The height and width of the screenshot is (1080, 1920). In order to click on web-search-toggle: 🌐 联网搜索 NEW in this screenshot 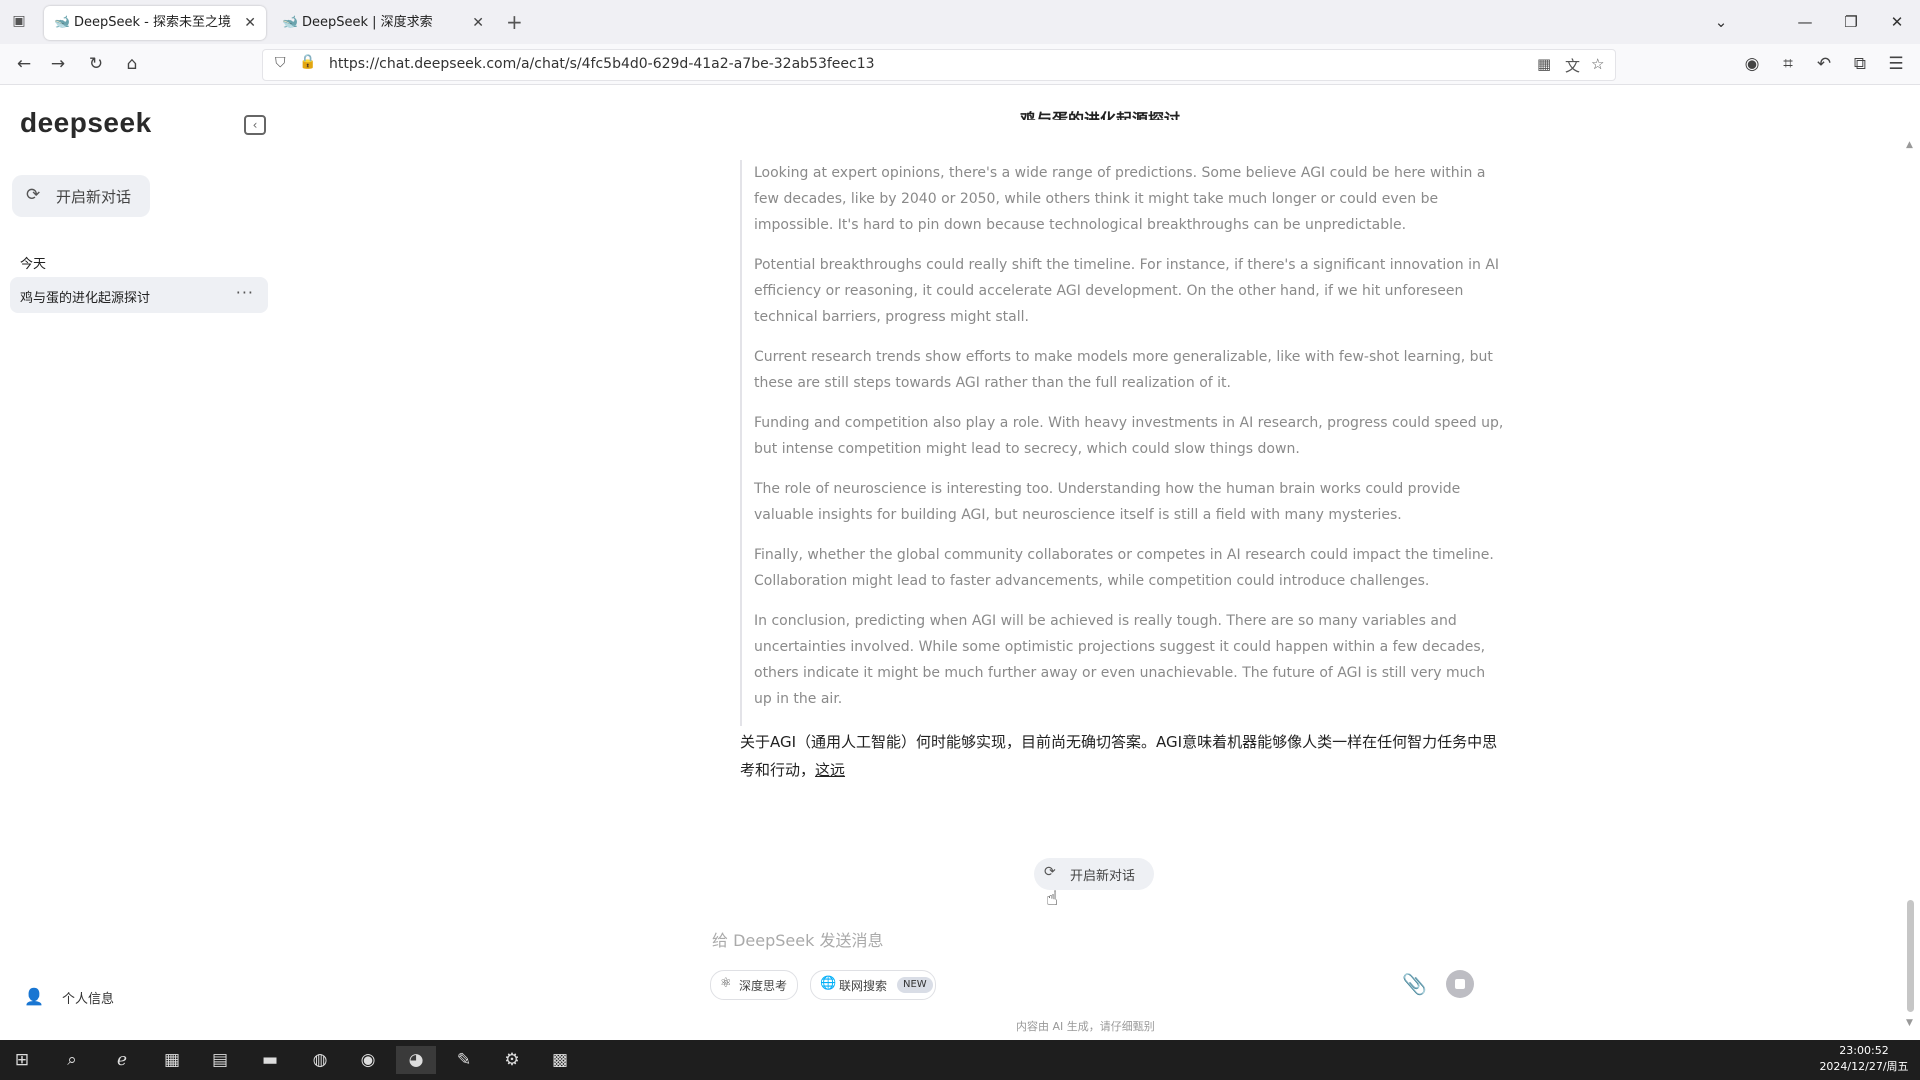, I will do `click(873, 985)`.